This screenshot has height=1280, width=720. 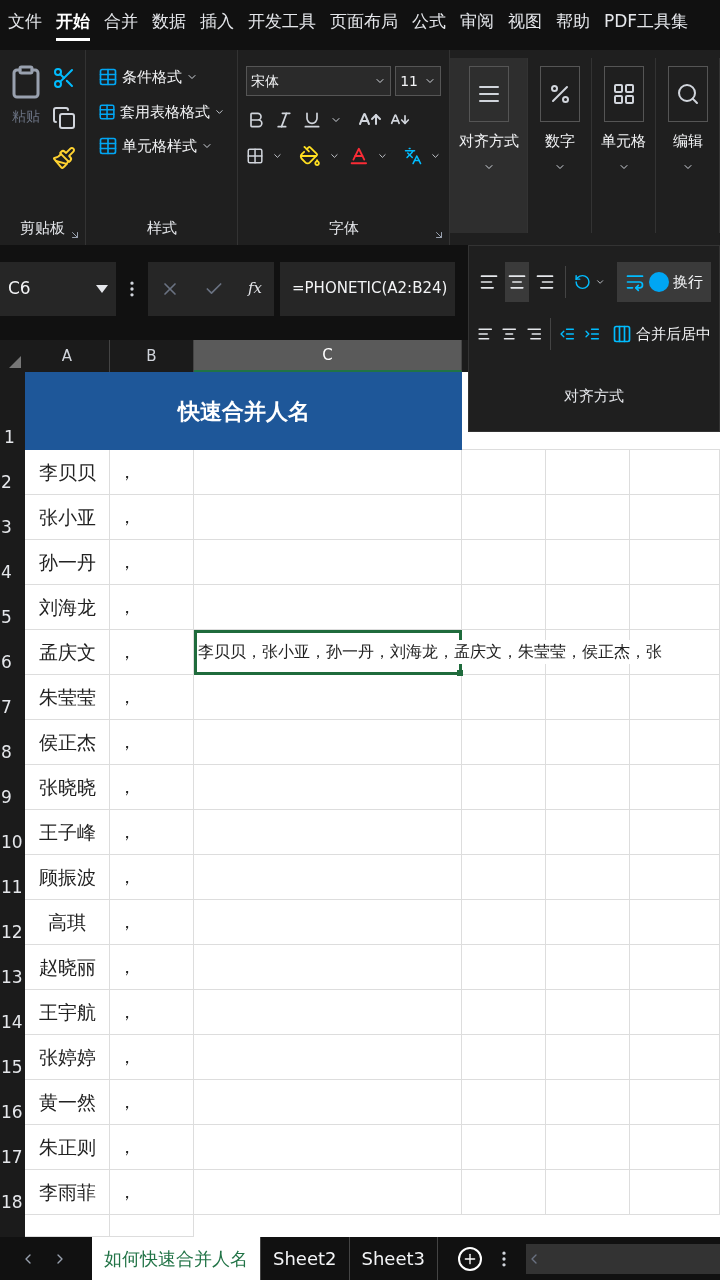 I want to click on orientation-icon, so click(x=582, y=282).